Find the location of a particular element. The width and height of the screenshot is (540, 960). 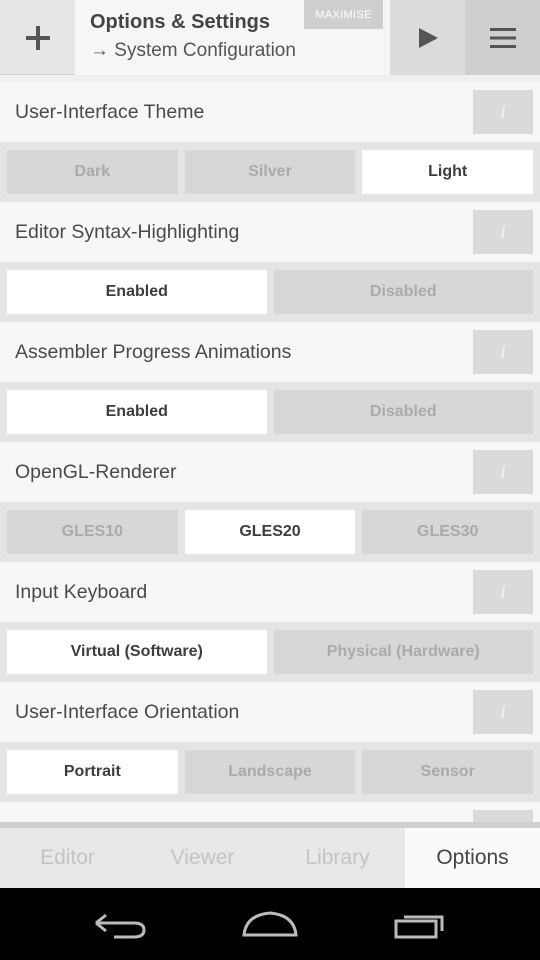

hamburger-menu-icon is located at coordinates (502, 37).